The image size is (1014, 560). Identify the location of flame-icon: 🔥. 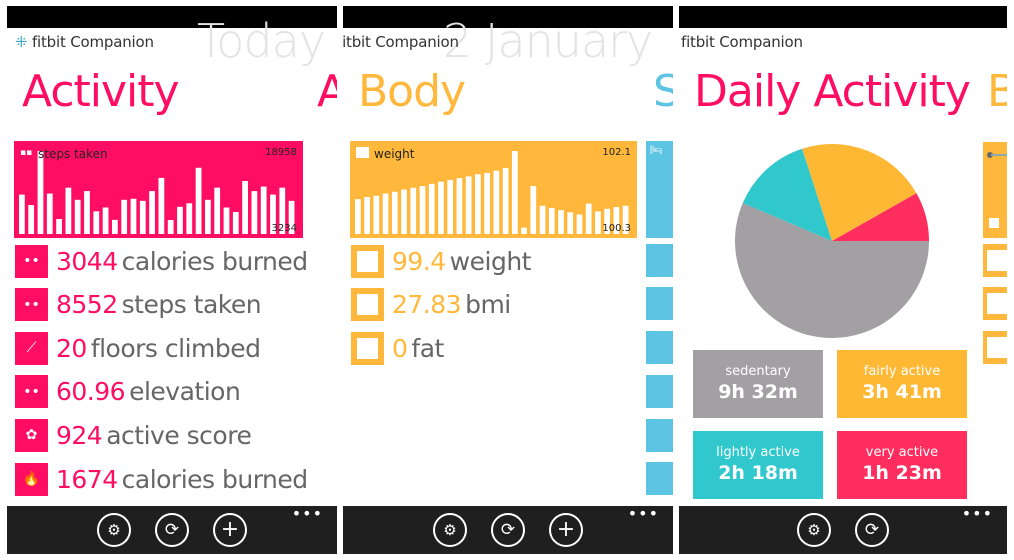
(31, 479).